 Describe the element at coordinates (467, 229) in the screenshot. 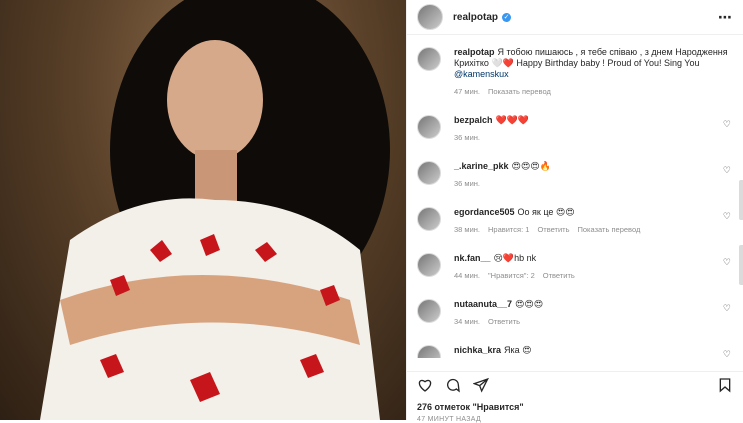

I see `comment-time: 38 мин.` at that location.